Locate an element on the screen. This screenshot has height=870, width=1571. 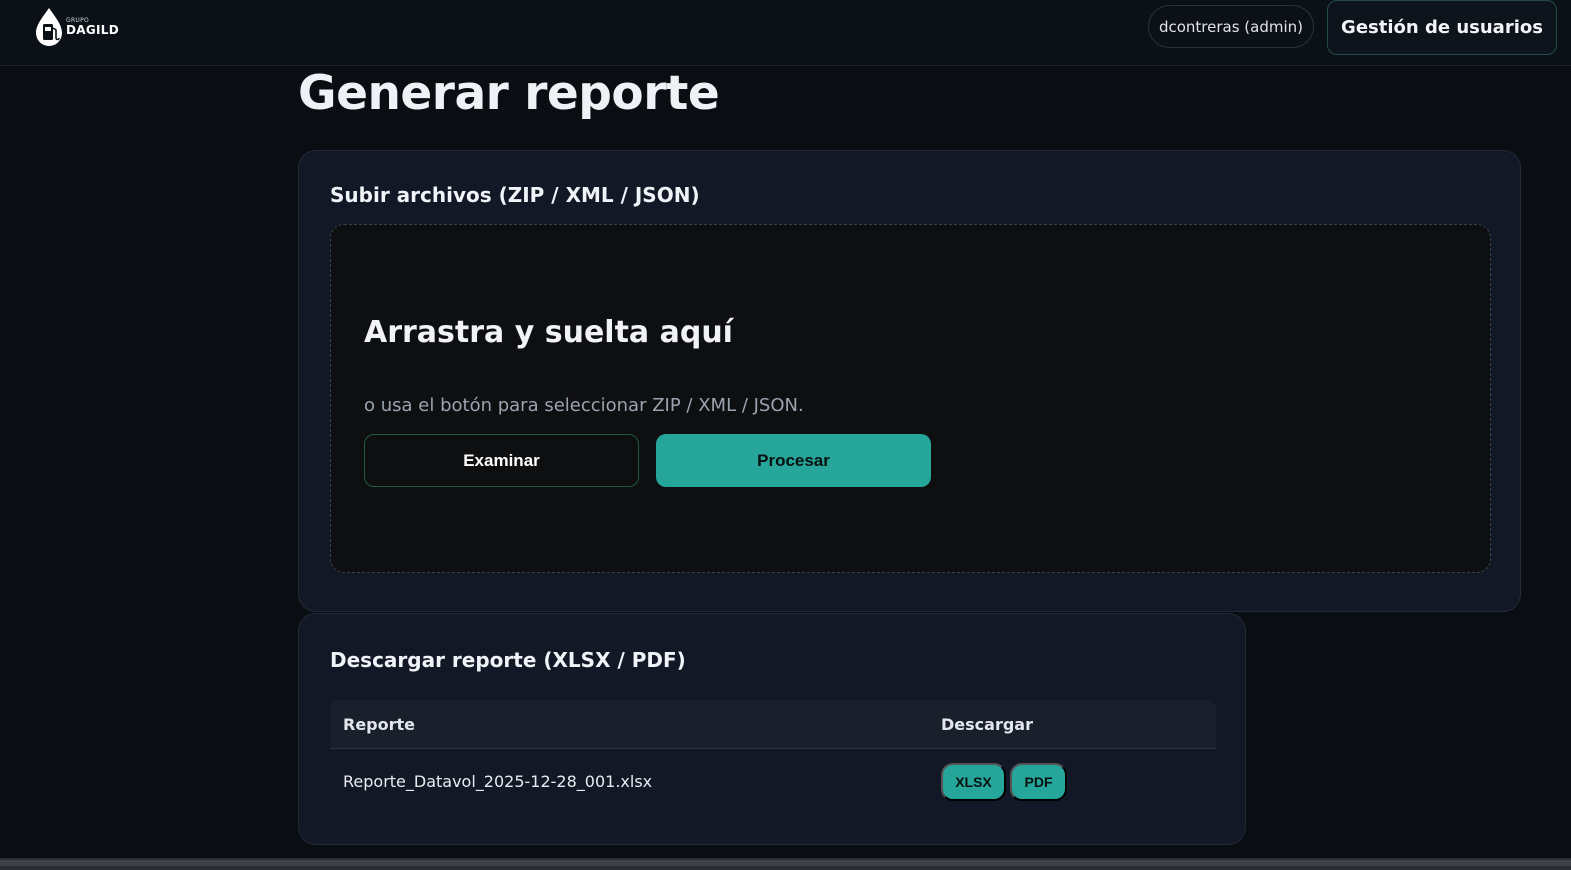
horizontal-scrollbar is located at coordinates (785, 864).